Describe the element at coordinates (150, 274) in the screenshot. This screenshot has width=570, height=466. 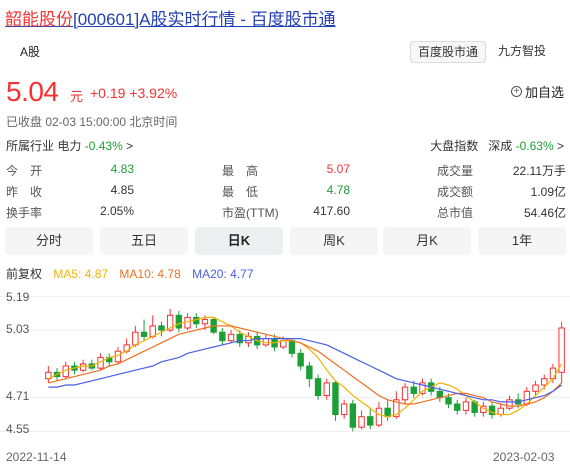
I see `legend-ma10: MA10: 4.78` at that location.